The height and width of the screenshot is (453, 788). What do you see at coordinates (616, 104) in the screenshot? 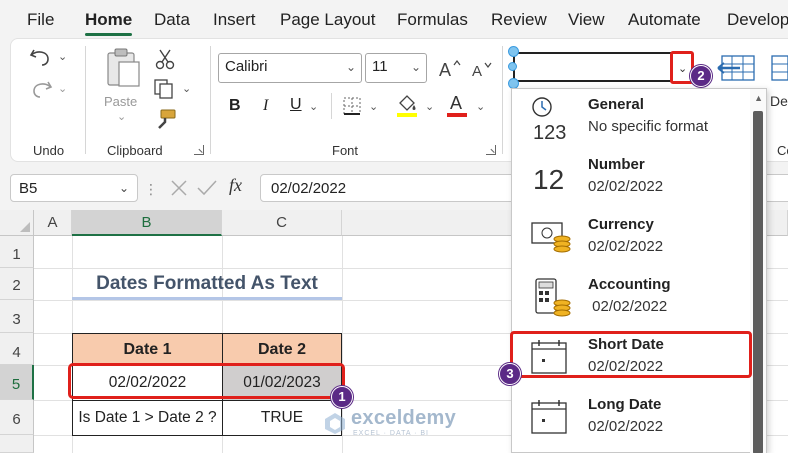
I see `format-name: General` at bounding box center [616, 104].